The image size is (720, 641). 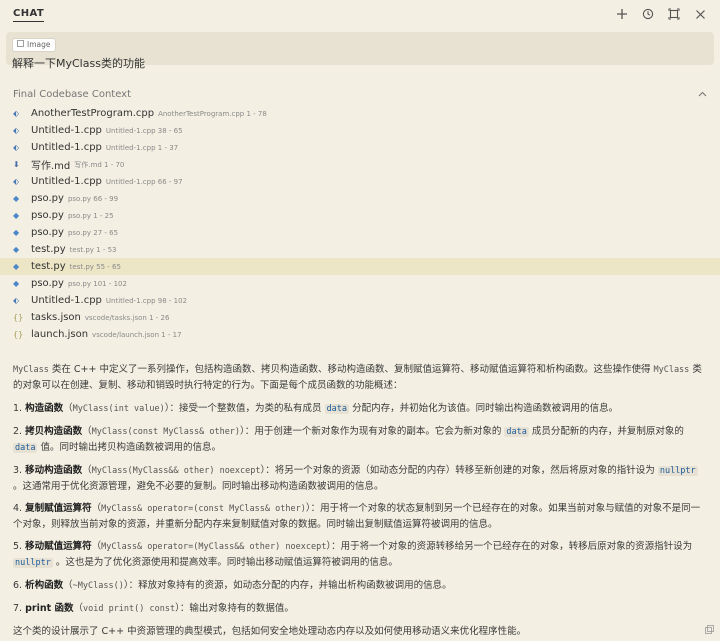 I want to click on file-meta: Untitled-1.cpp 38 - 65, so click(x=144, y=131).